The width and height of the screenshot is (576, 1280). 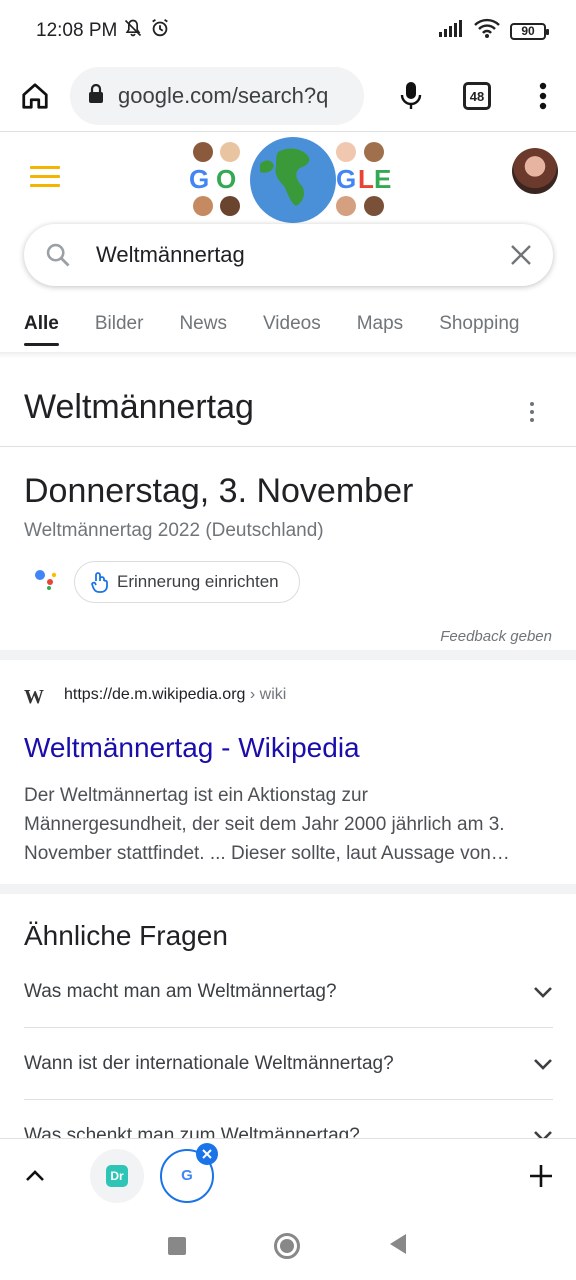 I want to click on tab-videos: Videos, so click(x=292, y=324).